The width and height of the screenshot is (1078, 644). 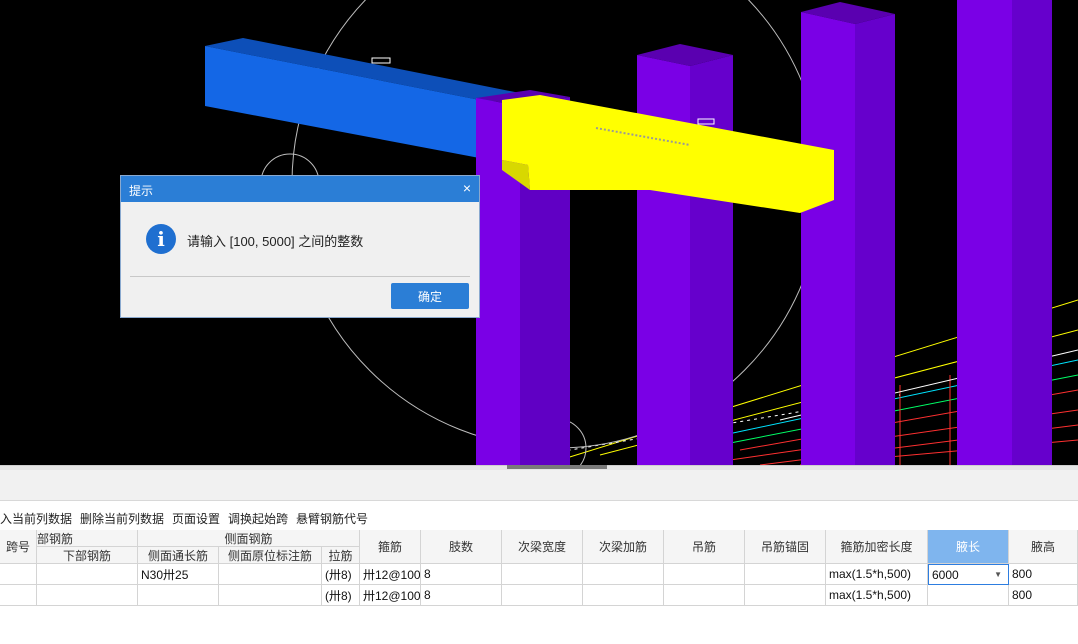 I want to click on header-side-rebar-group: 侧面钢筋, so click(x=249, y=538).